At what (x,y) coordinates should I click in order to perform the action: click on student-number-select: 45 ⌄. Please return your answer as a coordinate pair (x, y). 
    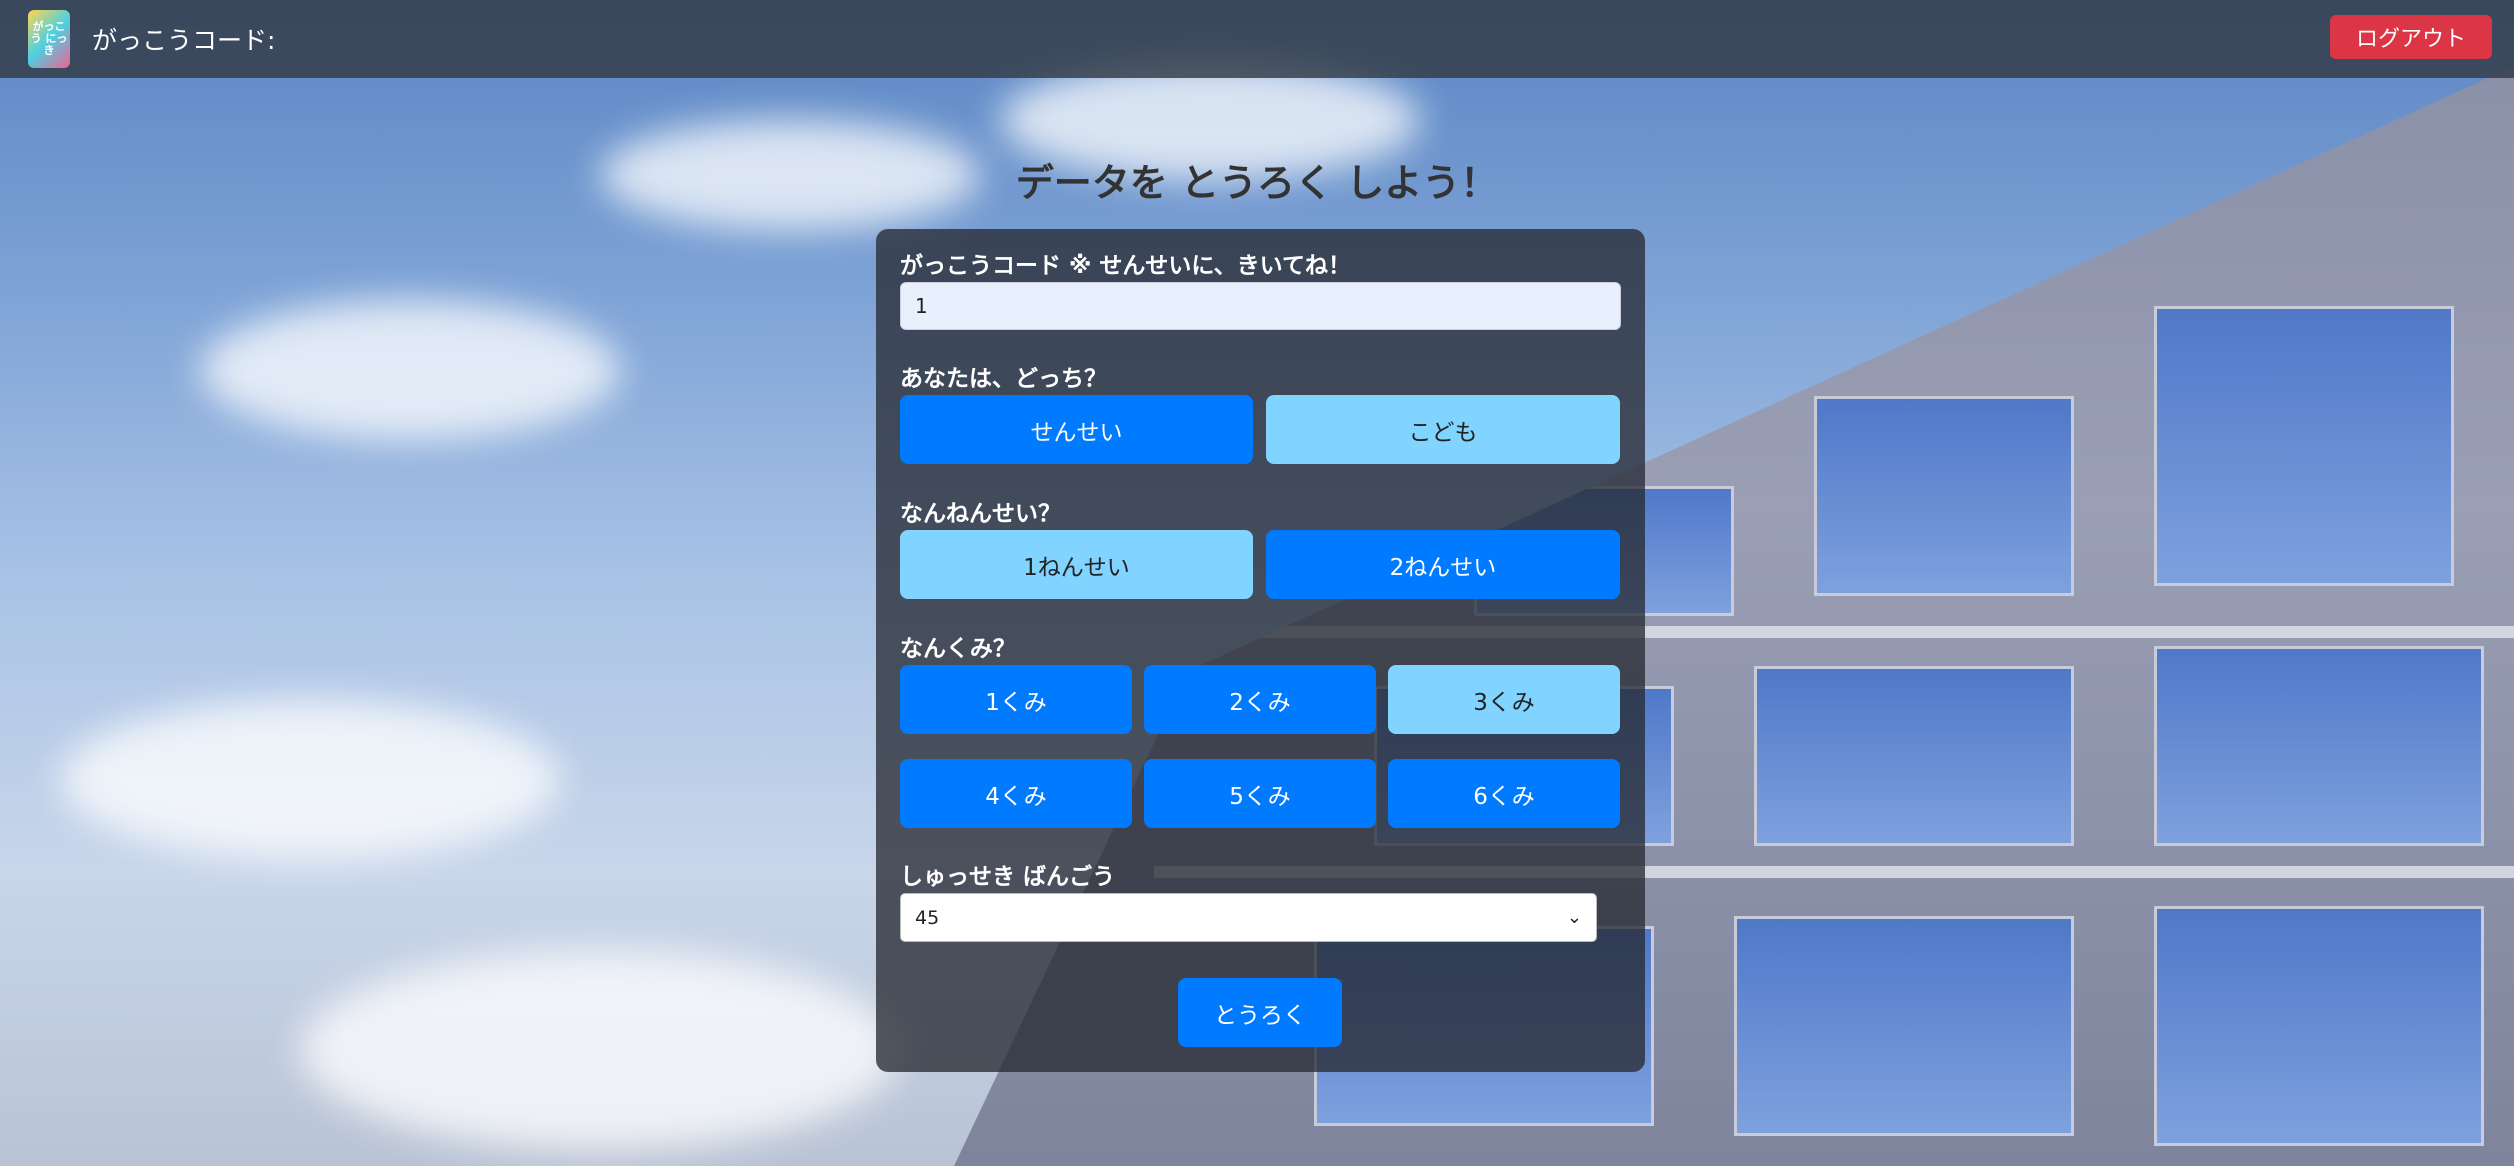
    Looking at the image, I should click on (1248, 917).